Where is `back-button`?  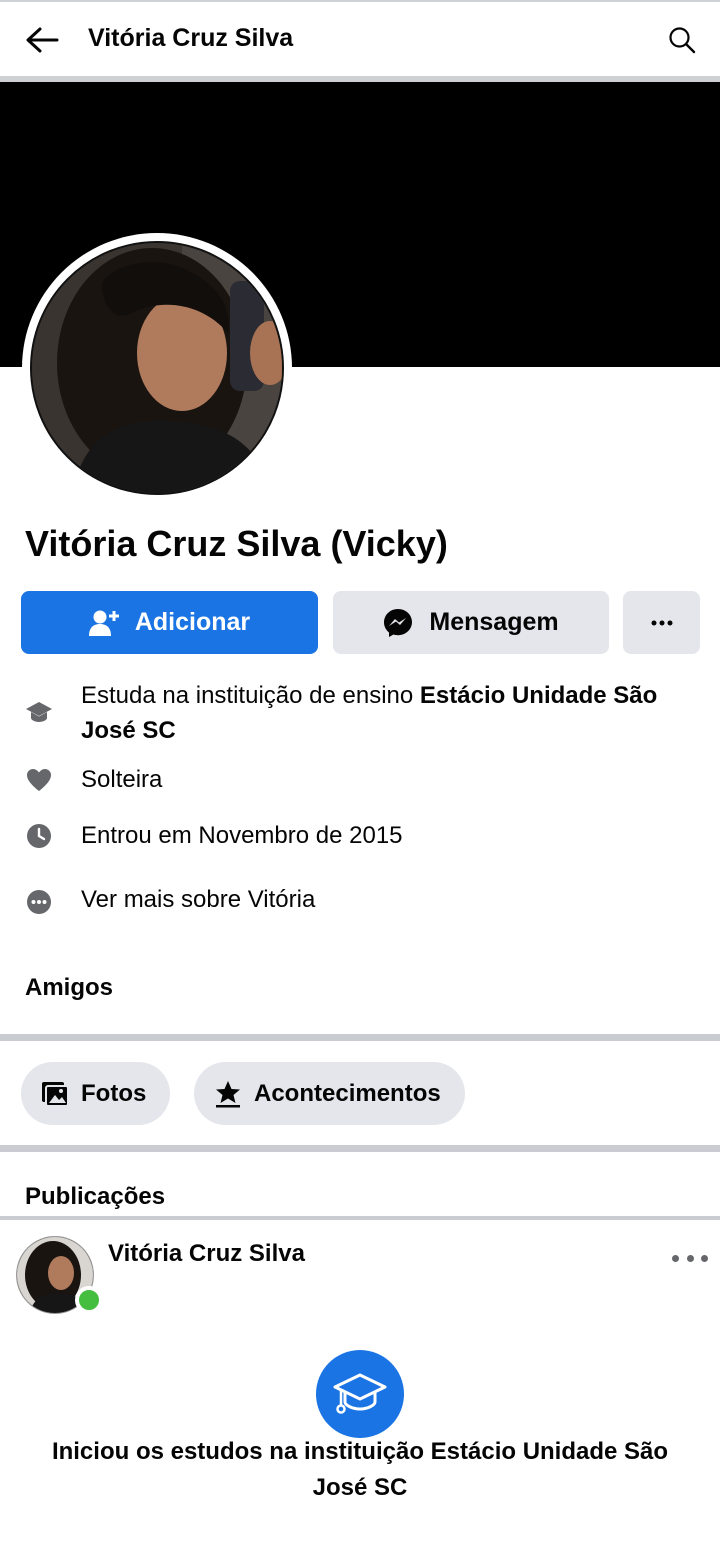 back-button is located at coordinates (42, 40).